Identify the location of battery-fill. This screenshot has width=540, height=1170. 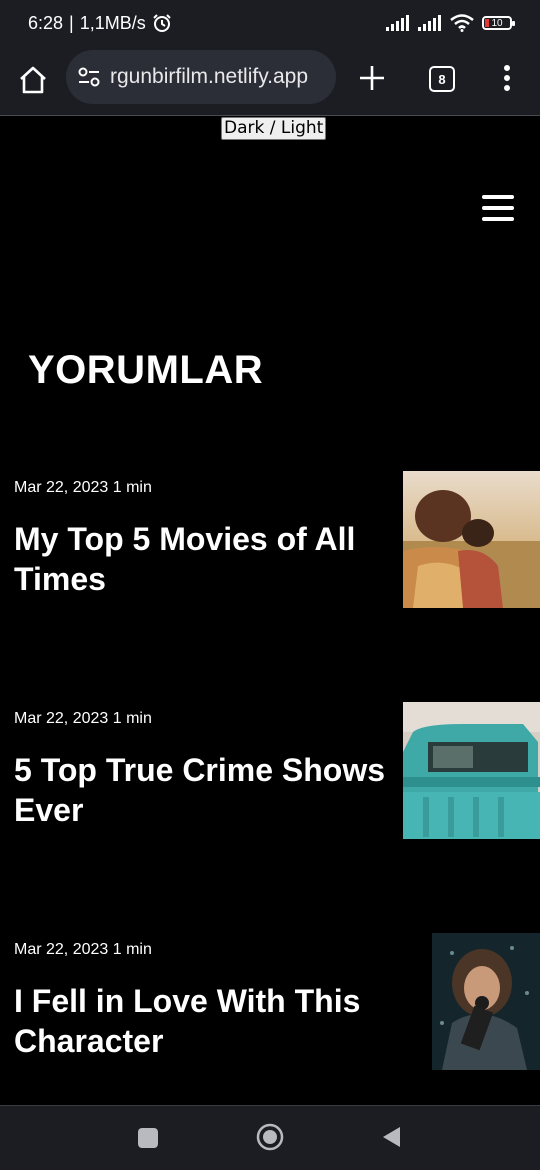
(487, 23).